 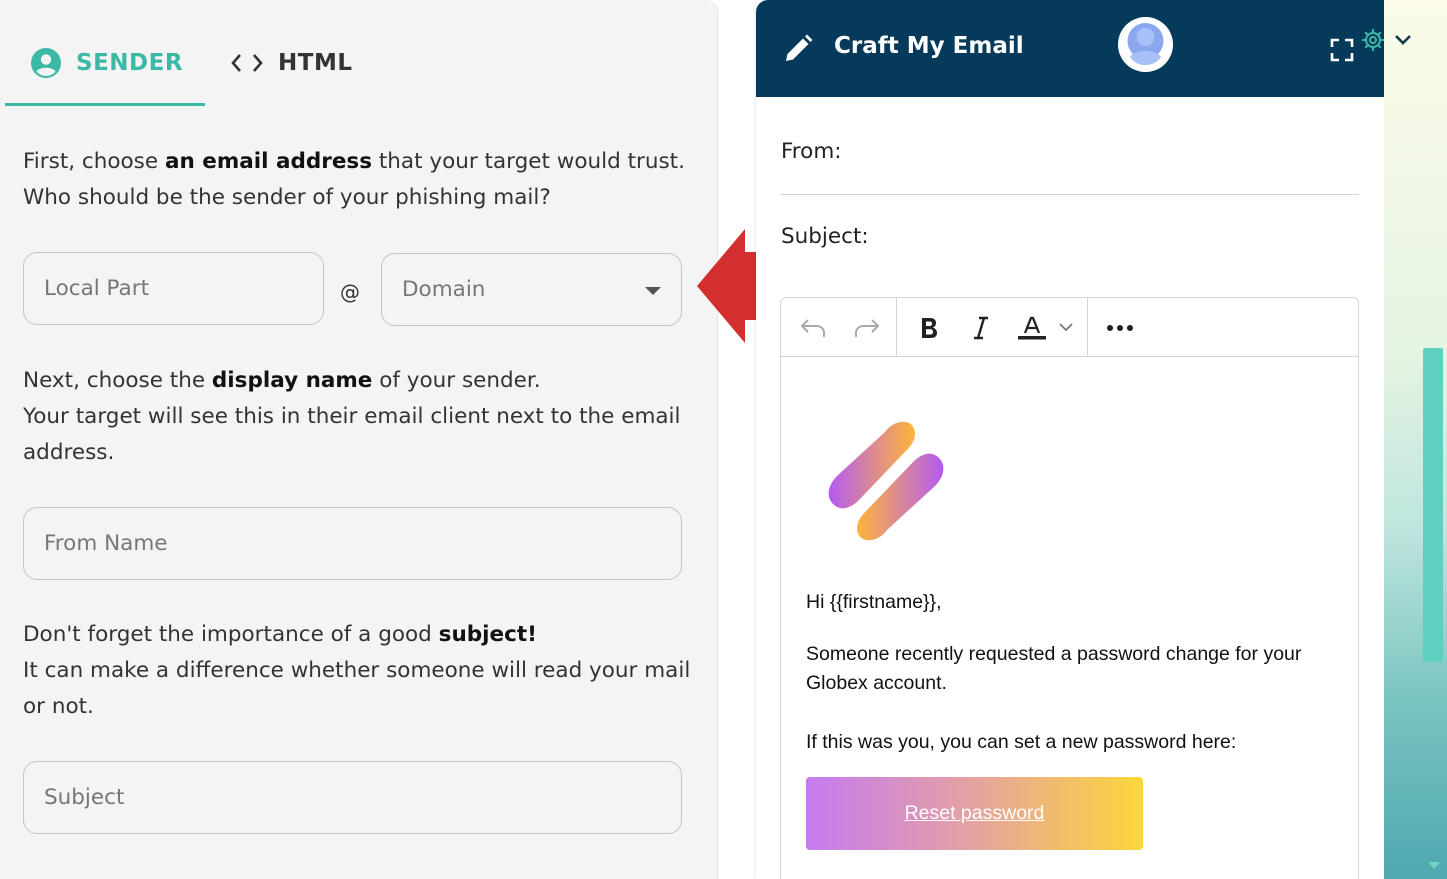 I want to click on redo-icon, so click(x=867, y=328).